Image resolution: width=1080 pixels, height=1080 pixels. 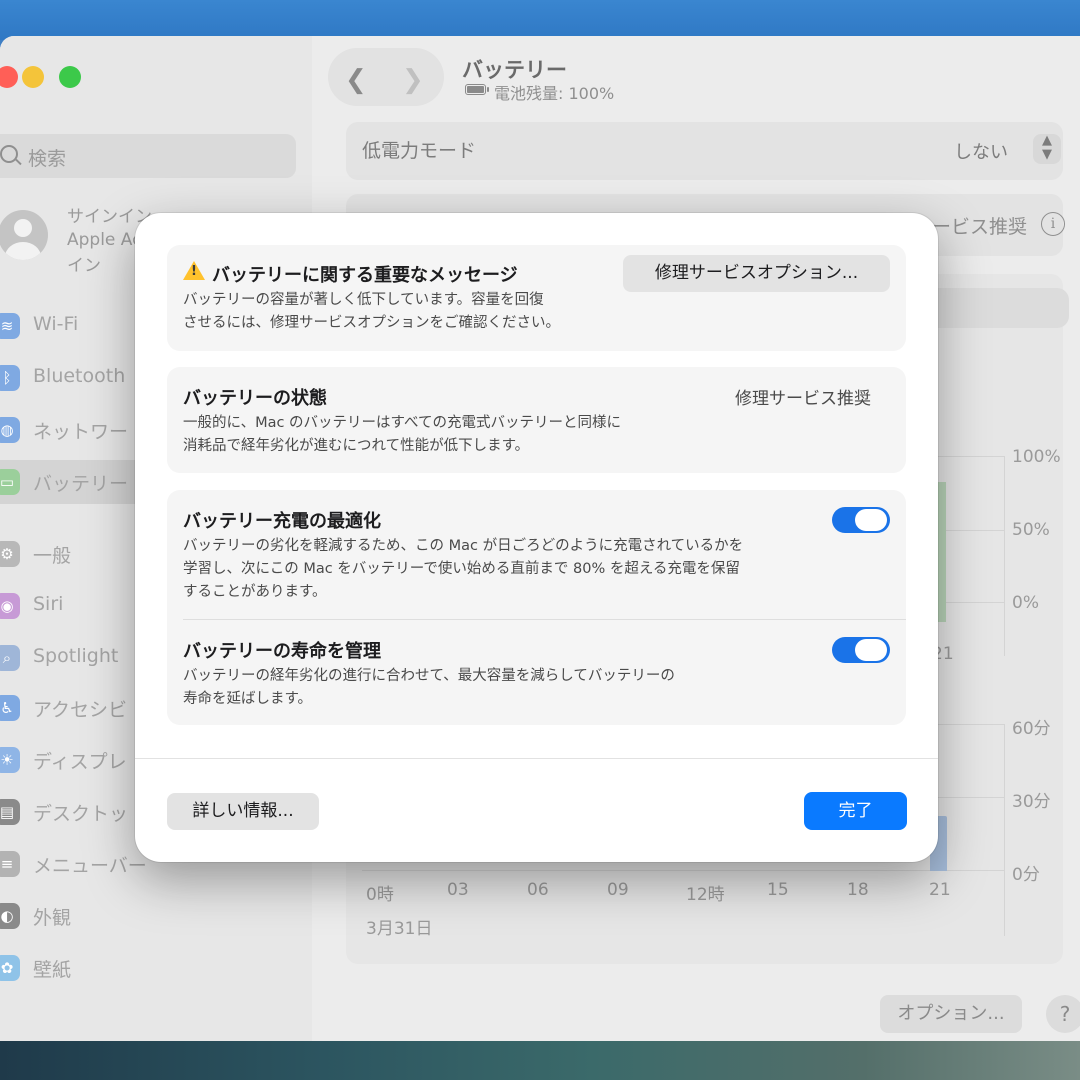 What do you see at coordinates (10, 968) in the screenshot?
I see `wallpaper-icon: ✿` at bounding box center [10, 968].